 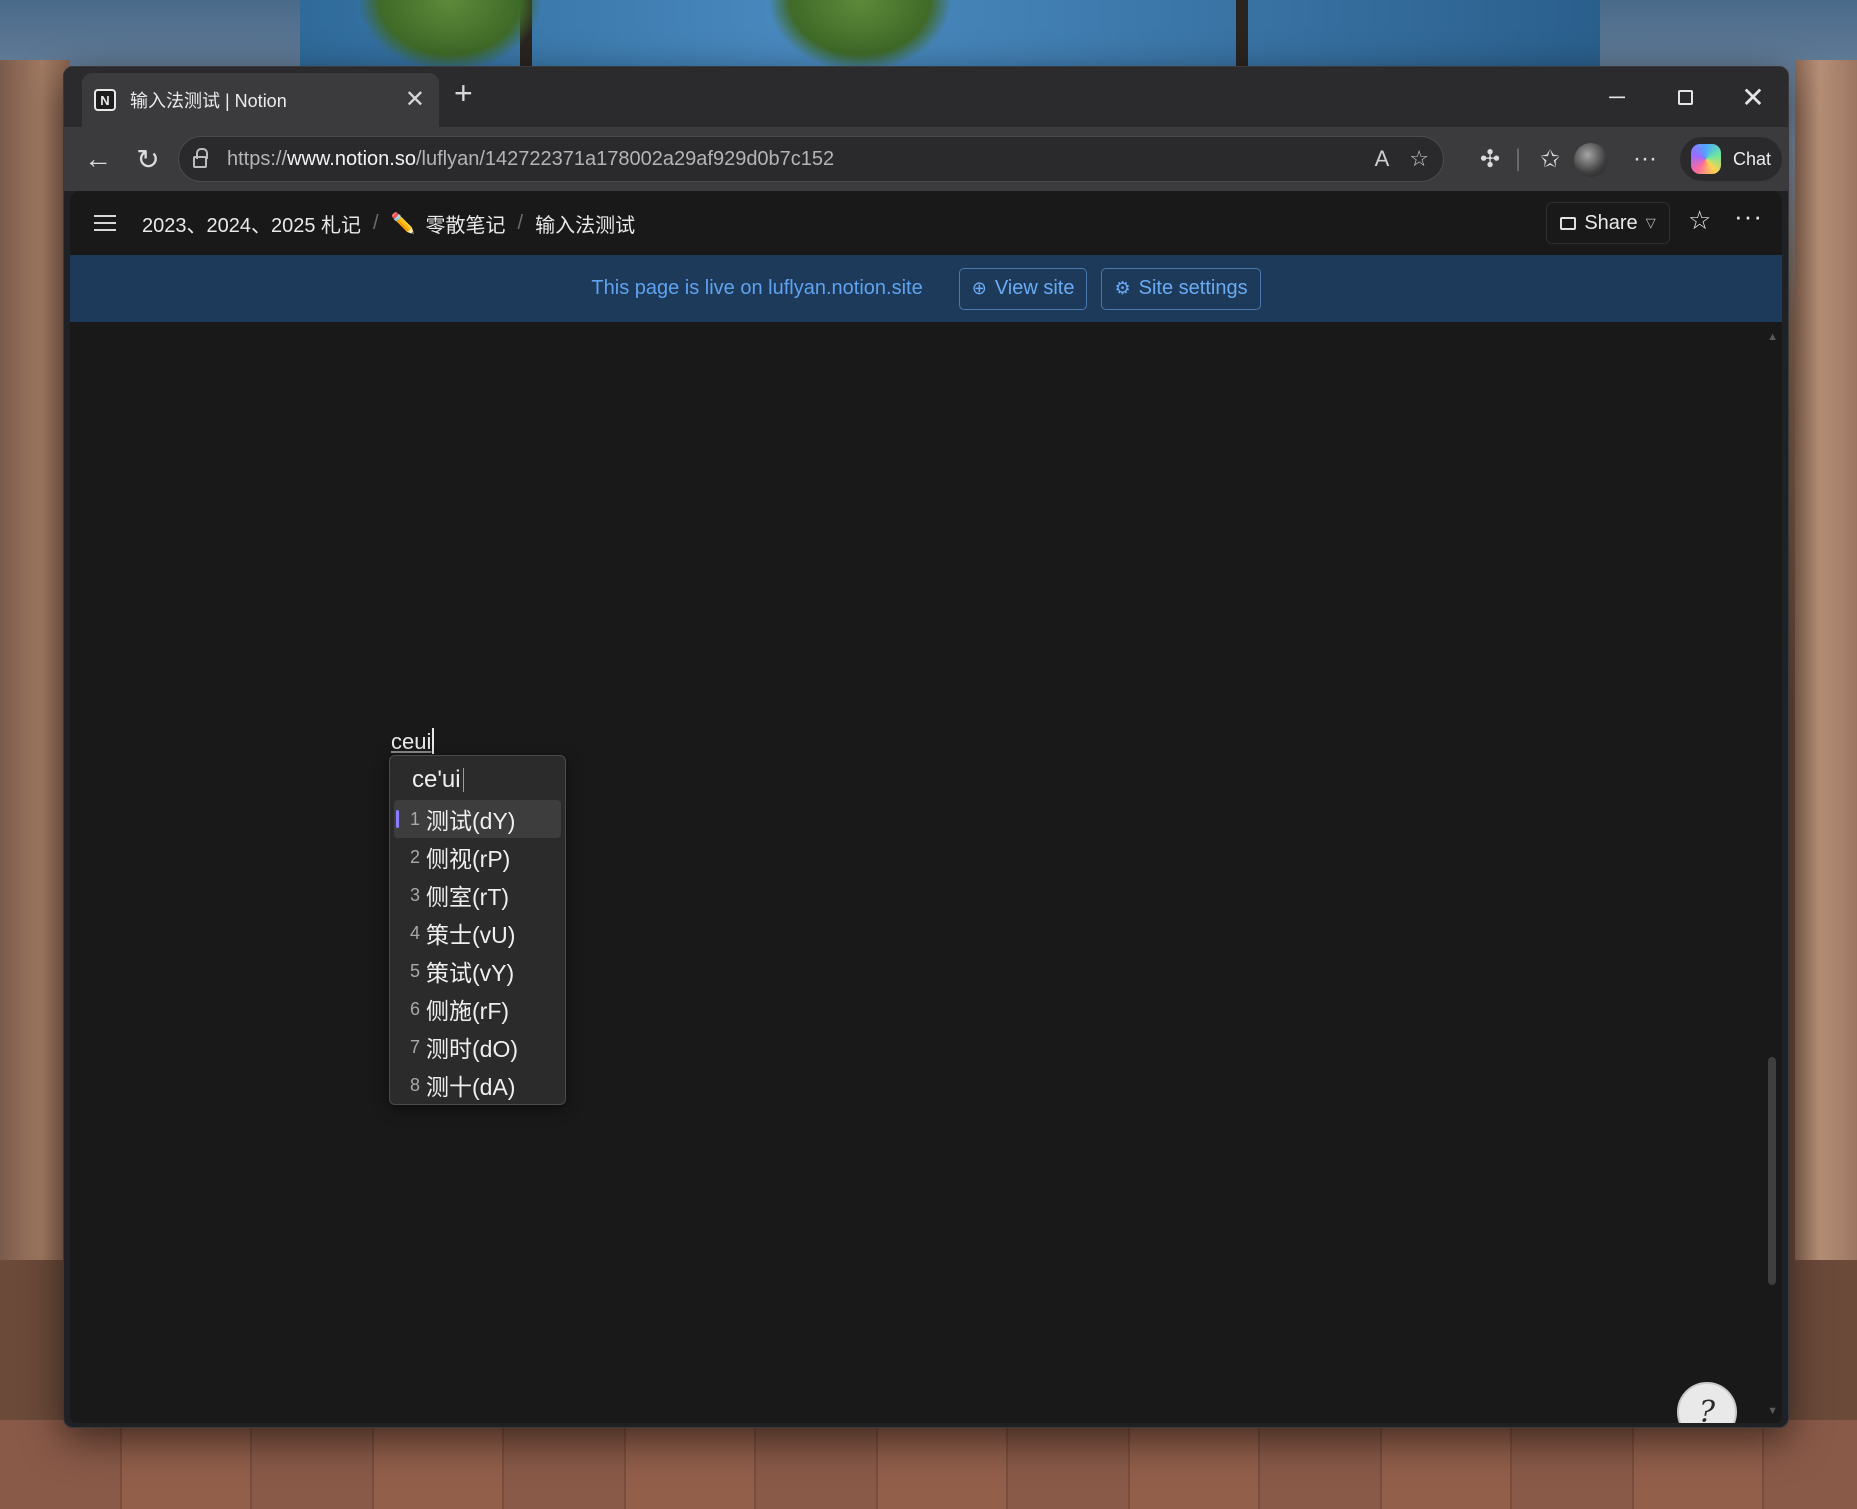 What do you see at coordinates (928, 1464) in the screenshot?
I see `wallpaper-floor` at bounding box center [928, 1464].